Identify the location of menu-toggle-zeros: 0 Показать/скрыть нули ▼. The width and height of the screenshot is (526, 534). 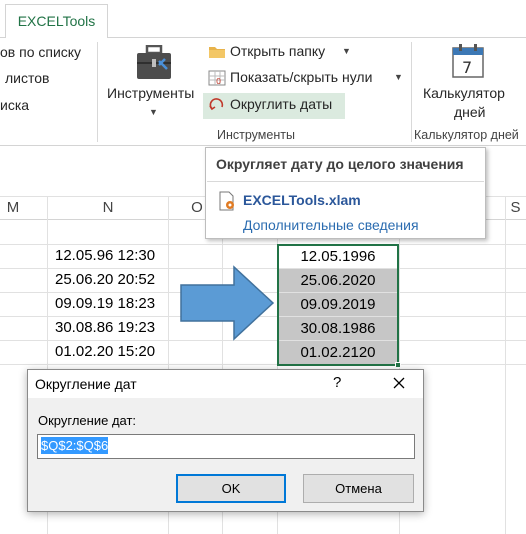
(306, 78).